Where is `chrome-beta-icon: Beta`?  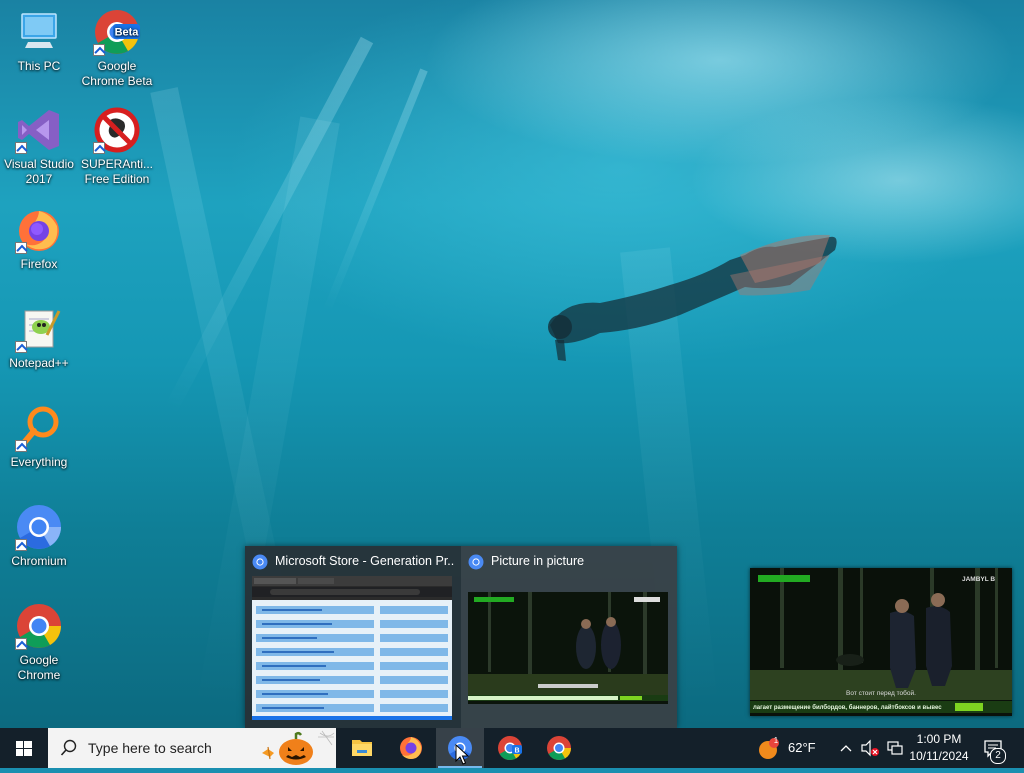
chrome-beta-icon: Beta is located at coordinates (117, 32).